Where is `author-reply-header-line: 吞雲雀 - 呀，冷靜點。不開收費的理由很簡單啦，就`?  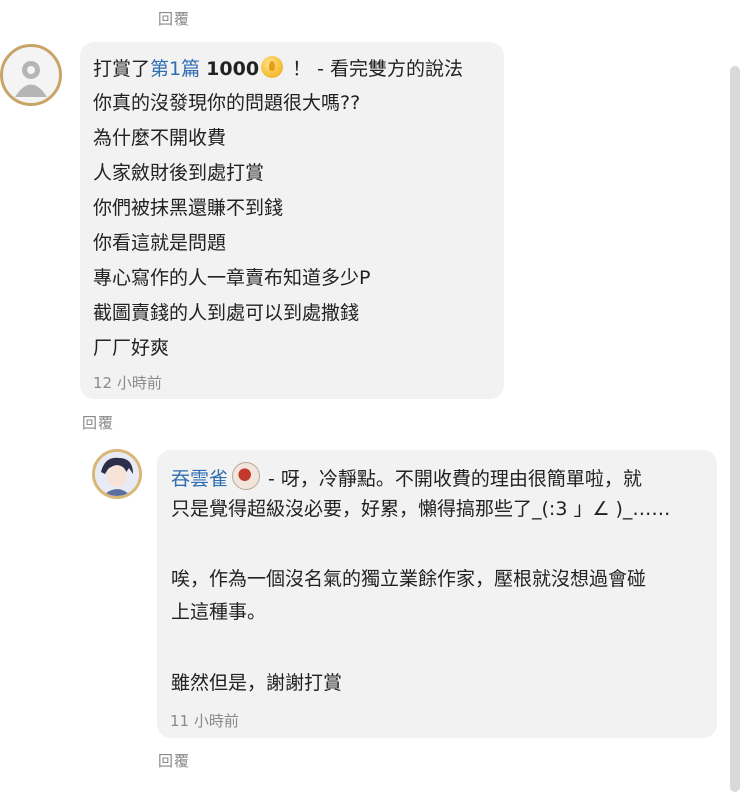
author-reply-header-line: 吞雲雀 - 呀，冷靜點。不開收費的理由很簡單啦，就 is located at coordinates (406, 476).